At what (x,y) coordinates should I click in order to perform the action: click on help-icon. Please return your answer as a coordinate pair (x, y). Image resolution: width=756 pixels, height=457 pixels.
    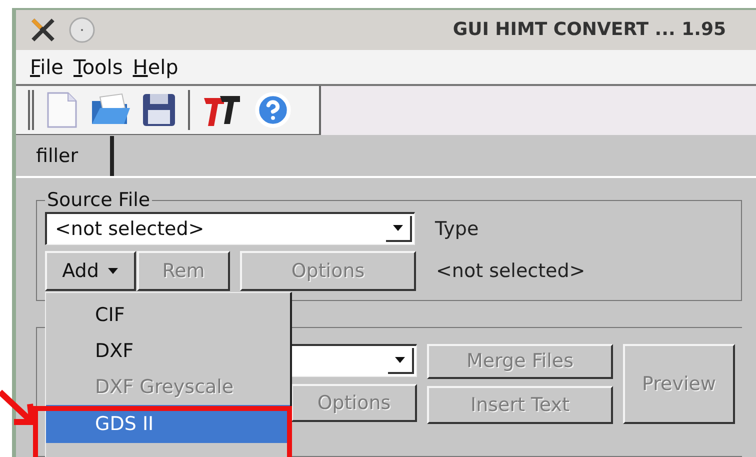
    Looking at the image, I should click on (273, 110).